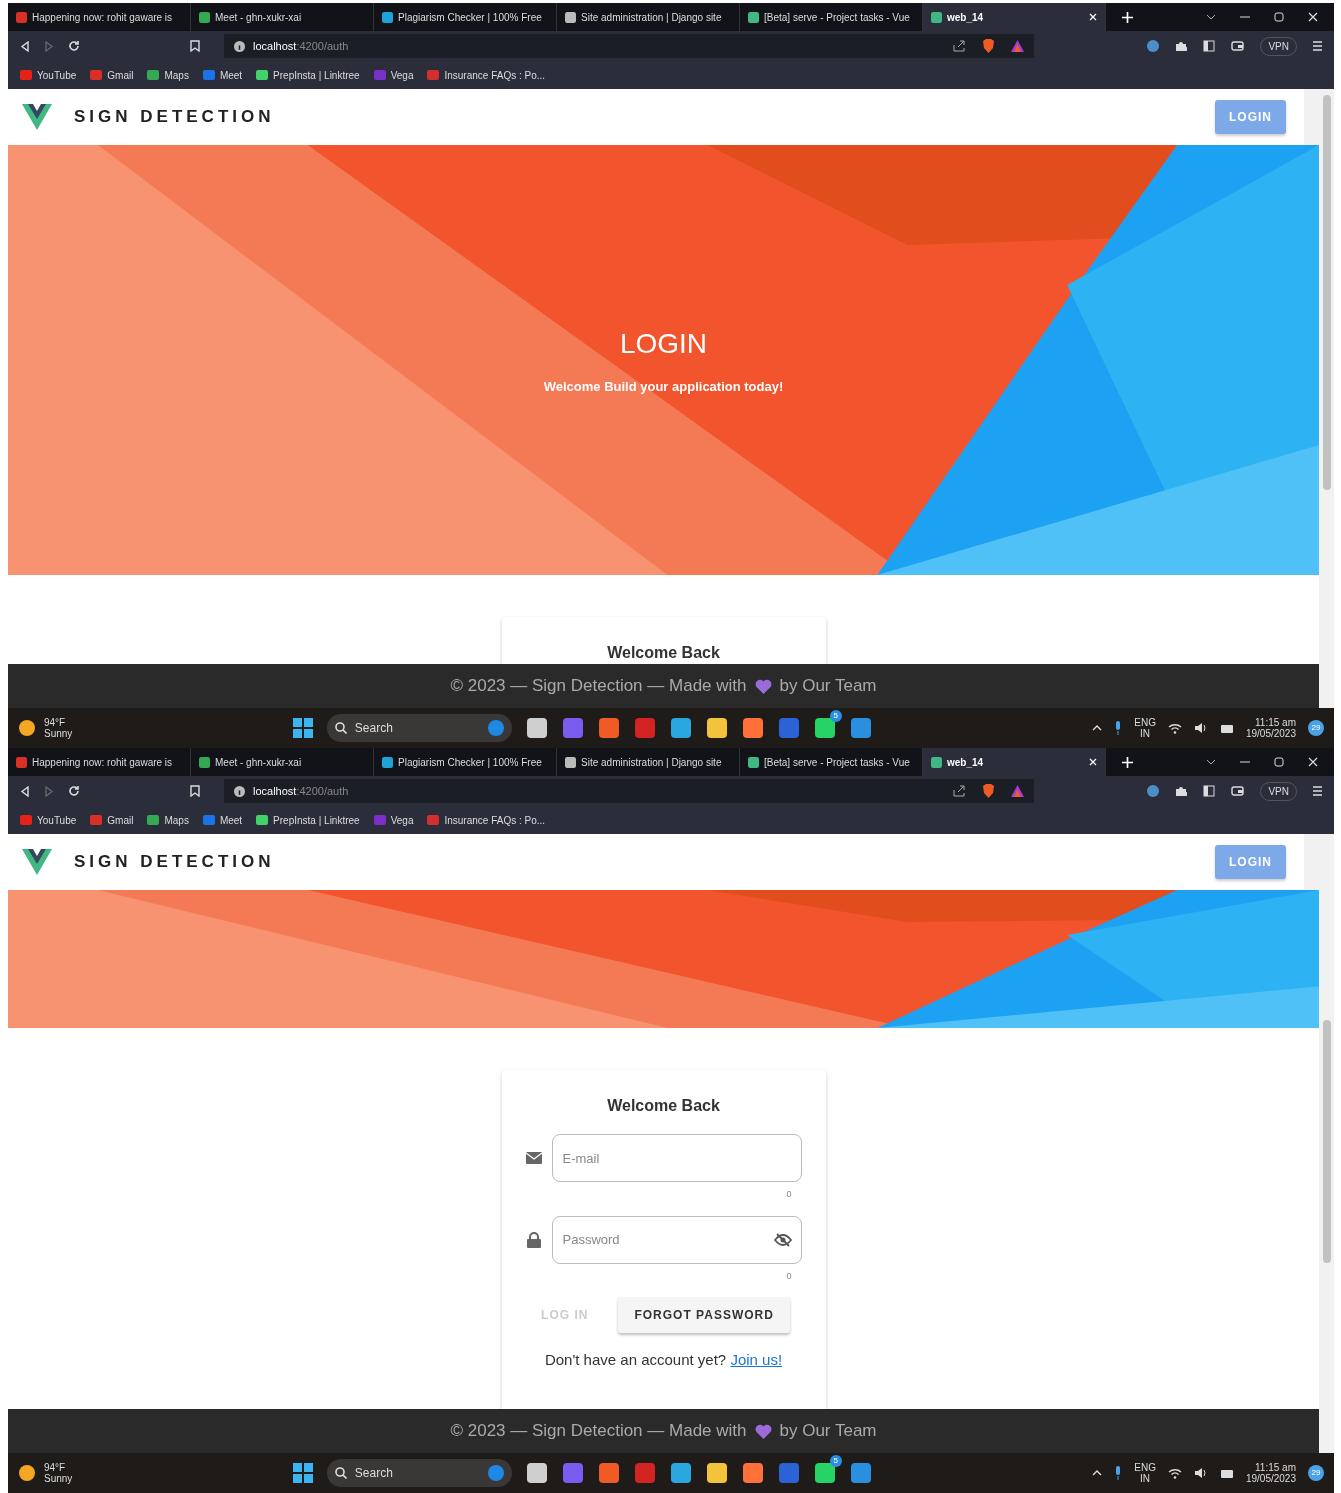  I want to click on eye-slash-icon, so click(782, 1239).